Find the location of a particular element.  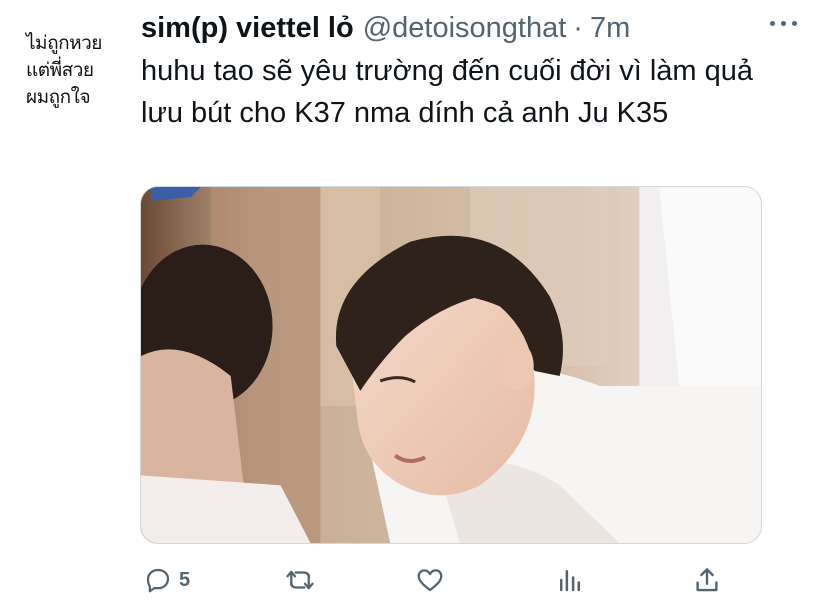

tweet-actions: 5 is located at coordinates (451, 580).